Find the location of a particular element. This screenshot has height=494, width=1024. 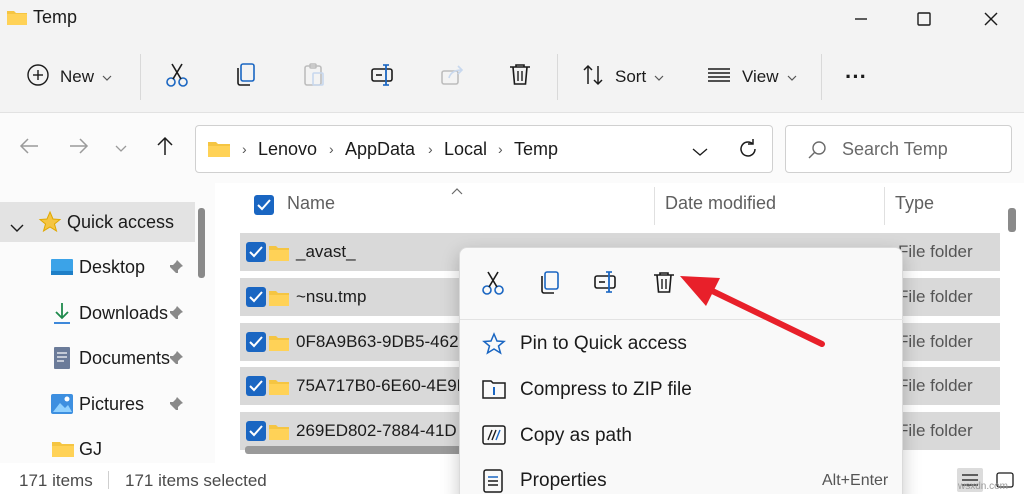

nav-label: Pictures is located at coordinates (112, 404).